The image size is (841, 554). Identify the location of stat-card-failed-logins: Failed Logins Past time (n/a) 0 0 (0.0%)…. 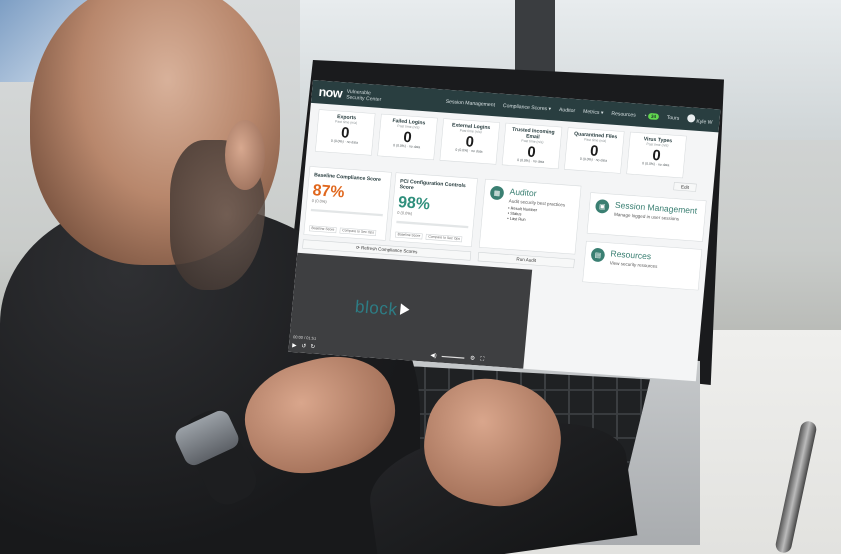
(407, 137).